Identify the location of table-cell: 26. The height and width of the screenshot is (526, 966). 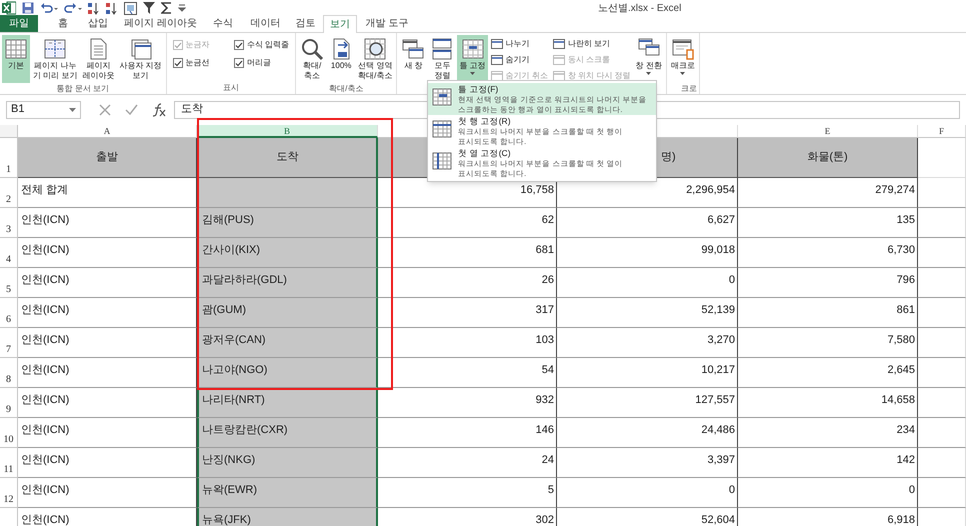
(467, 283).